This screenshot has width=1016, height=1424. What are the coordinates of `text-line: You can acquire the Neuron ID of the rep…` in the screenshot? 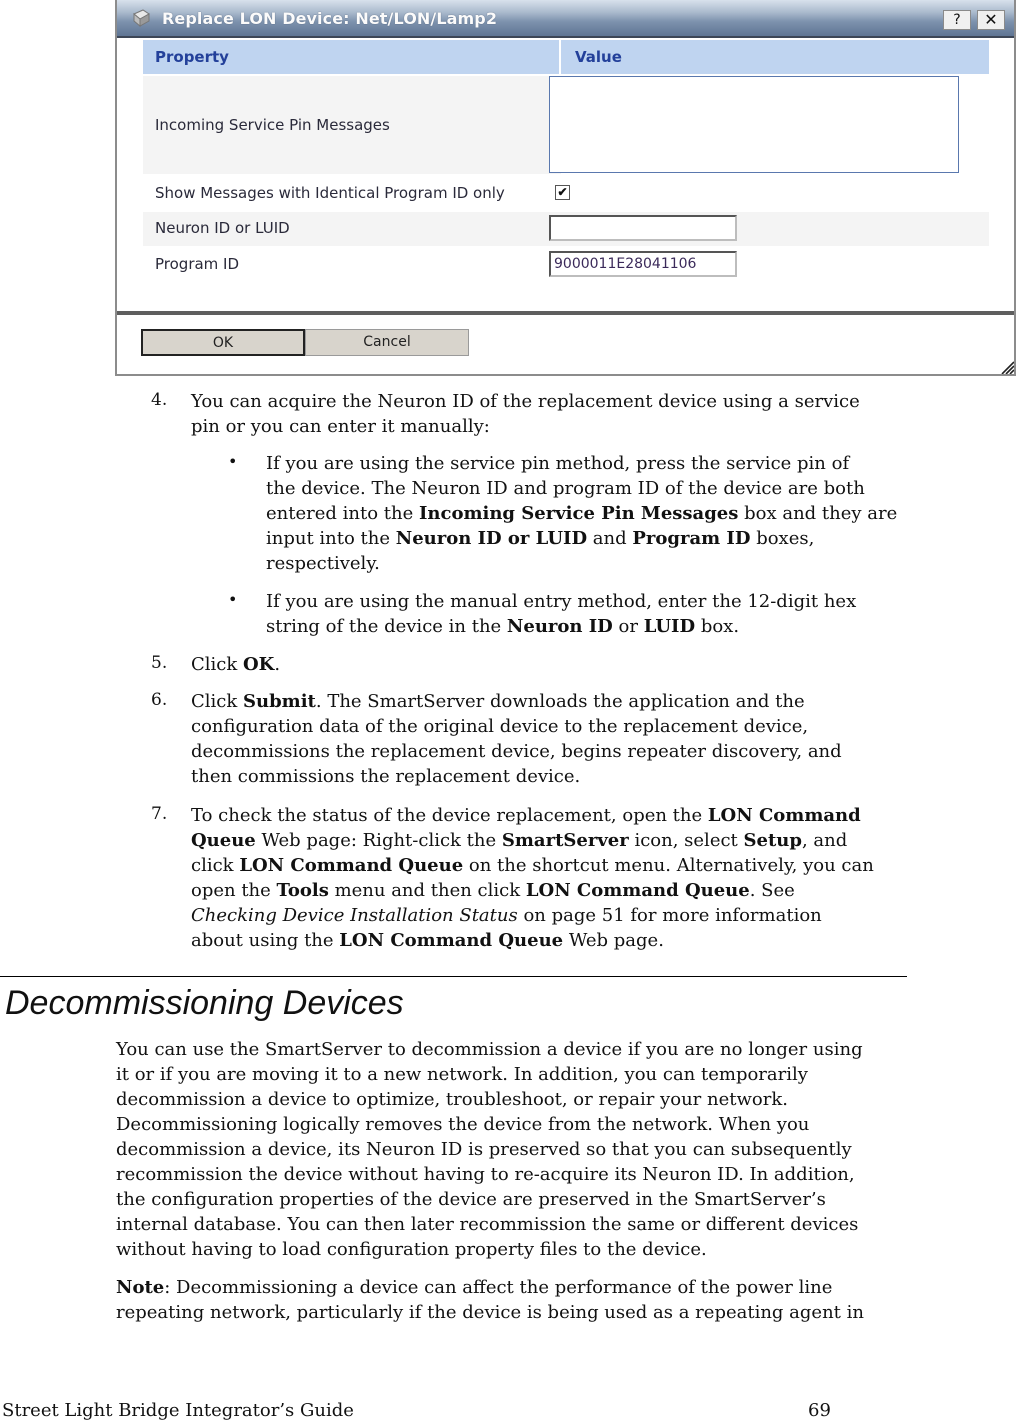 It's located at (525, 401).